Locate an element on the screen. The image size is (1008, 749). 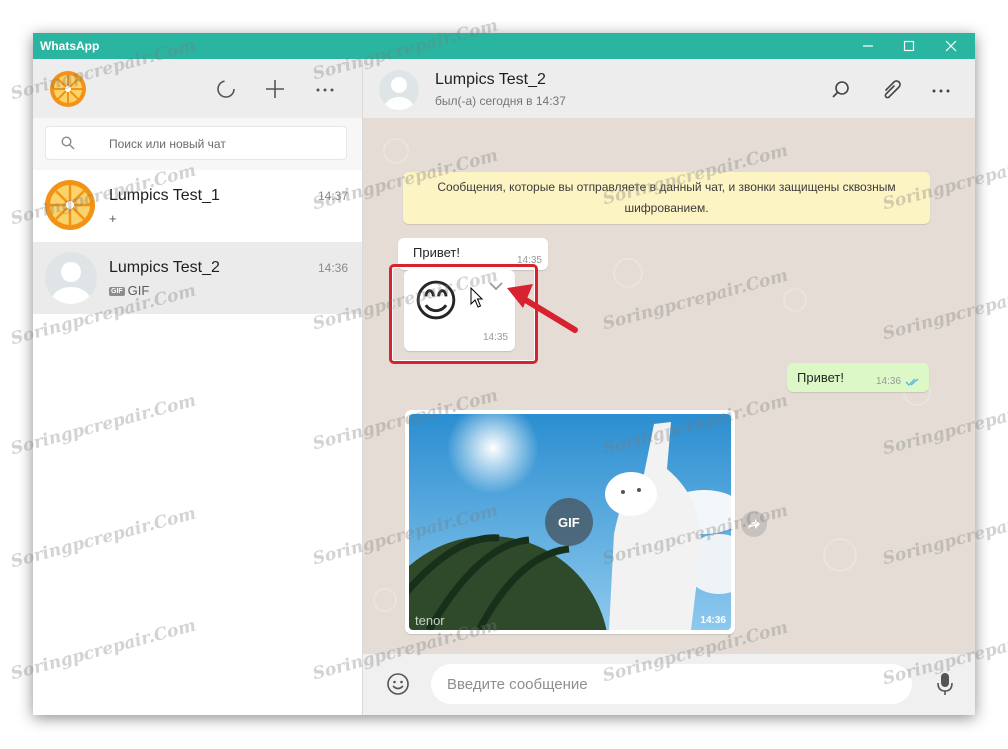
annotation-arrow-icon is located at coordinates (542, 308).